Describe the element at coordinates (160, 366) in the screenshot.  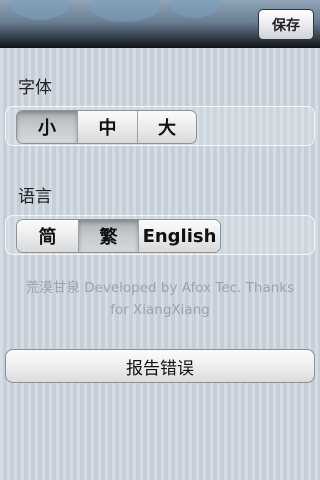
I see `report-error-button: 报告错误` at that location.